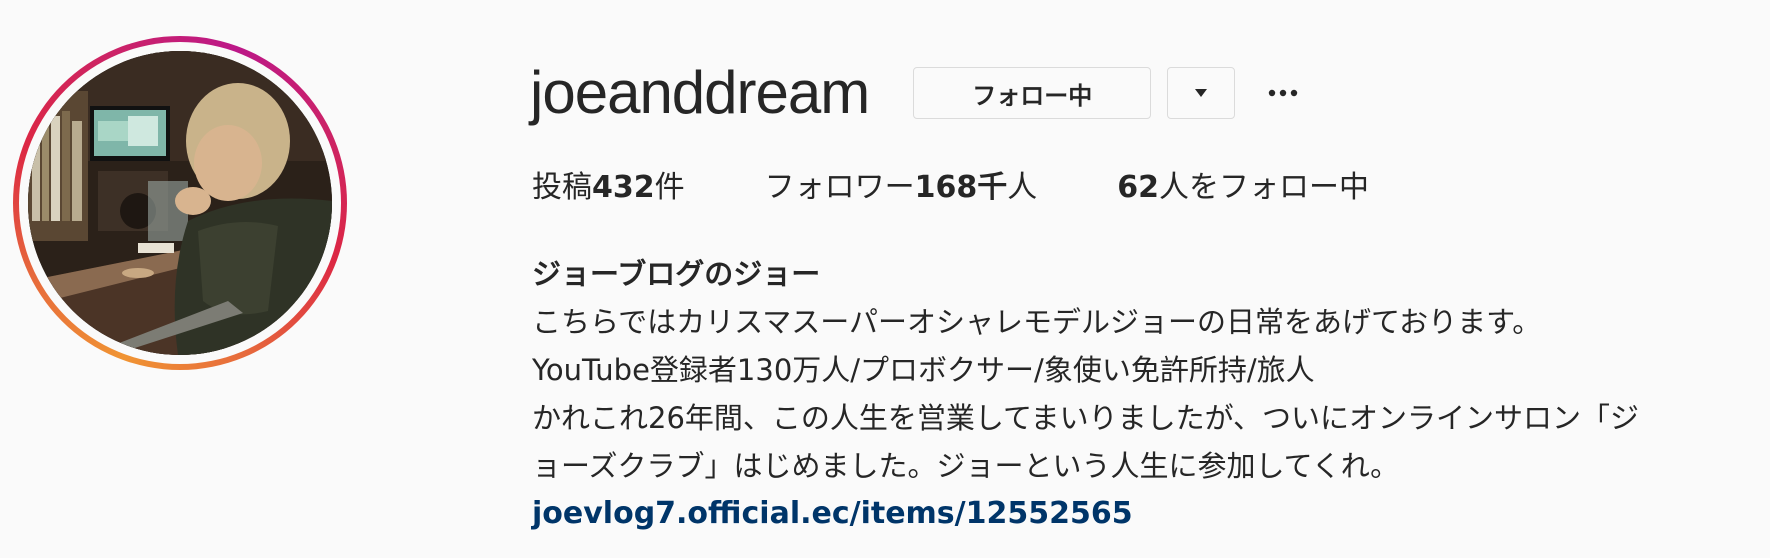 This screenshot has width=1770, height=558. I want to click on more-options-icon, so click(1283, 93).